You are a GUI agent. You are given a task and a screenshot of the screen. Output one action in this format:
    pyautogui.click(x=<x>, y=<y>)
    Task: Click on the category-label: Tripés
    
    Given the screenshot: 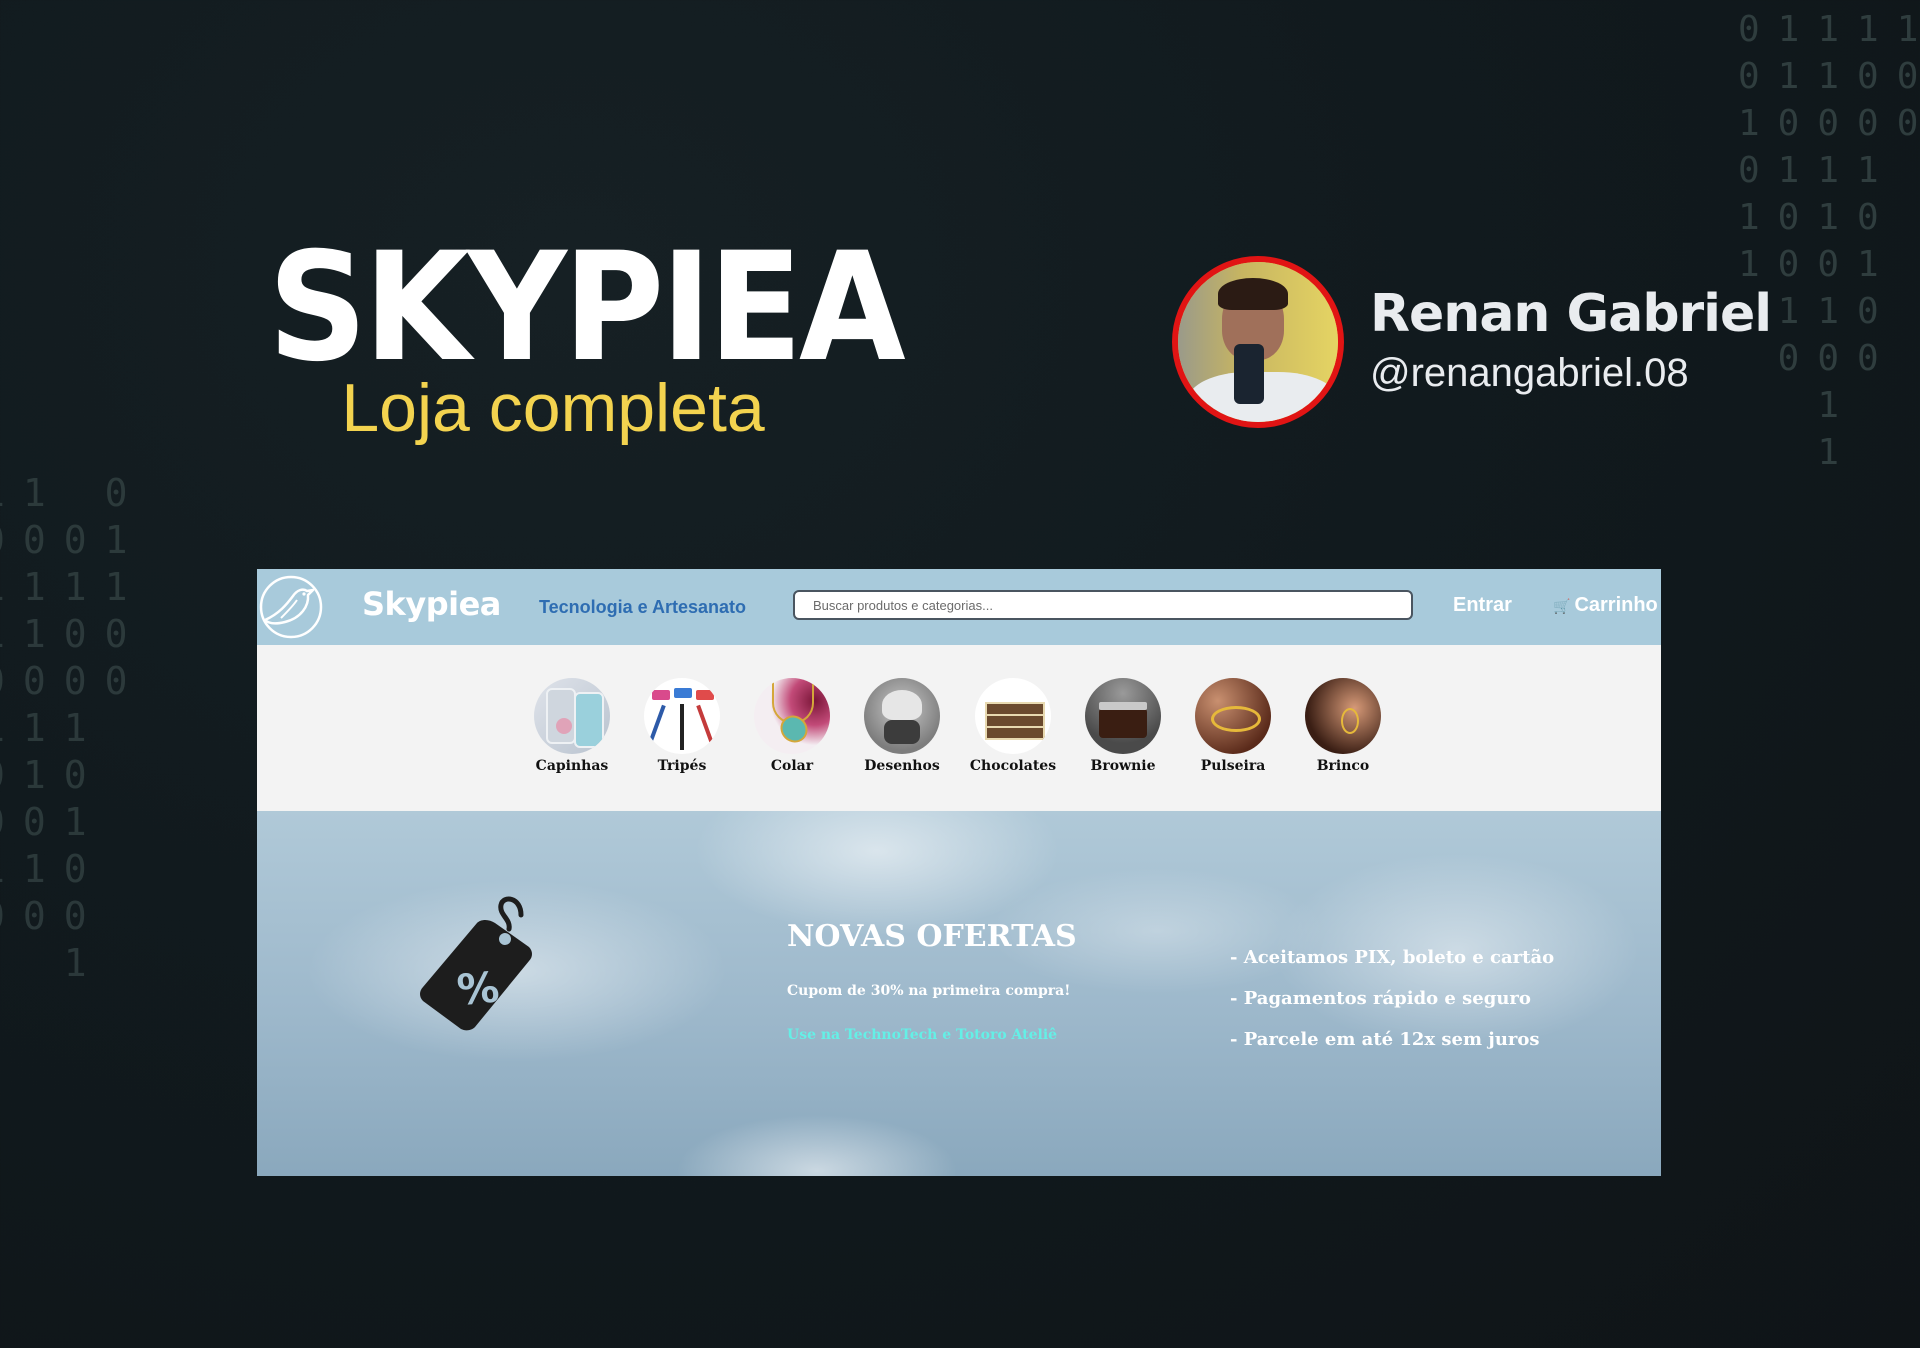 What is the action you would take?
    pyautogui.click(x=682, y=766)
    